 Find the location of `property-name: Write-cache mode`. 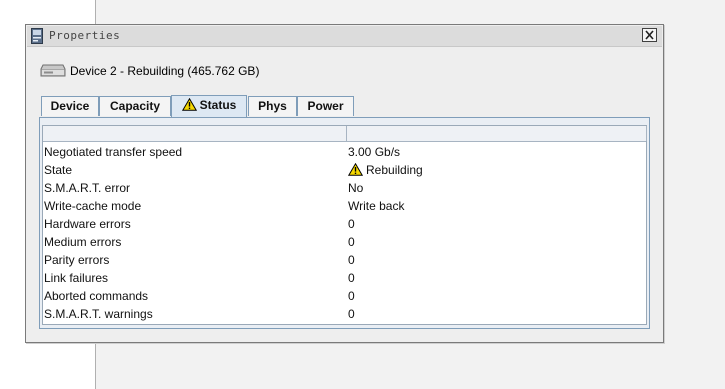

property-name: Write-cache mode is located at coordinates (93, 206).